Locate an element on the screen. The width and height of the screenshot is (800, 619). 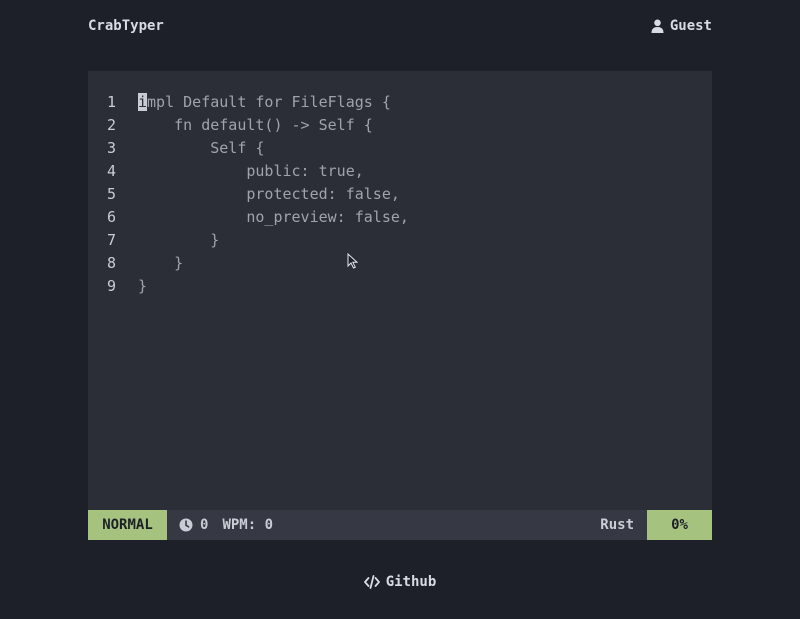
user-name: Guest is located at coordinates (690, 26).